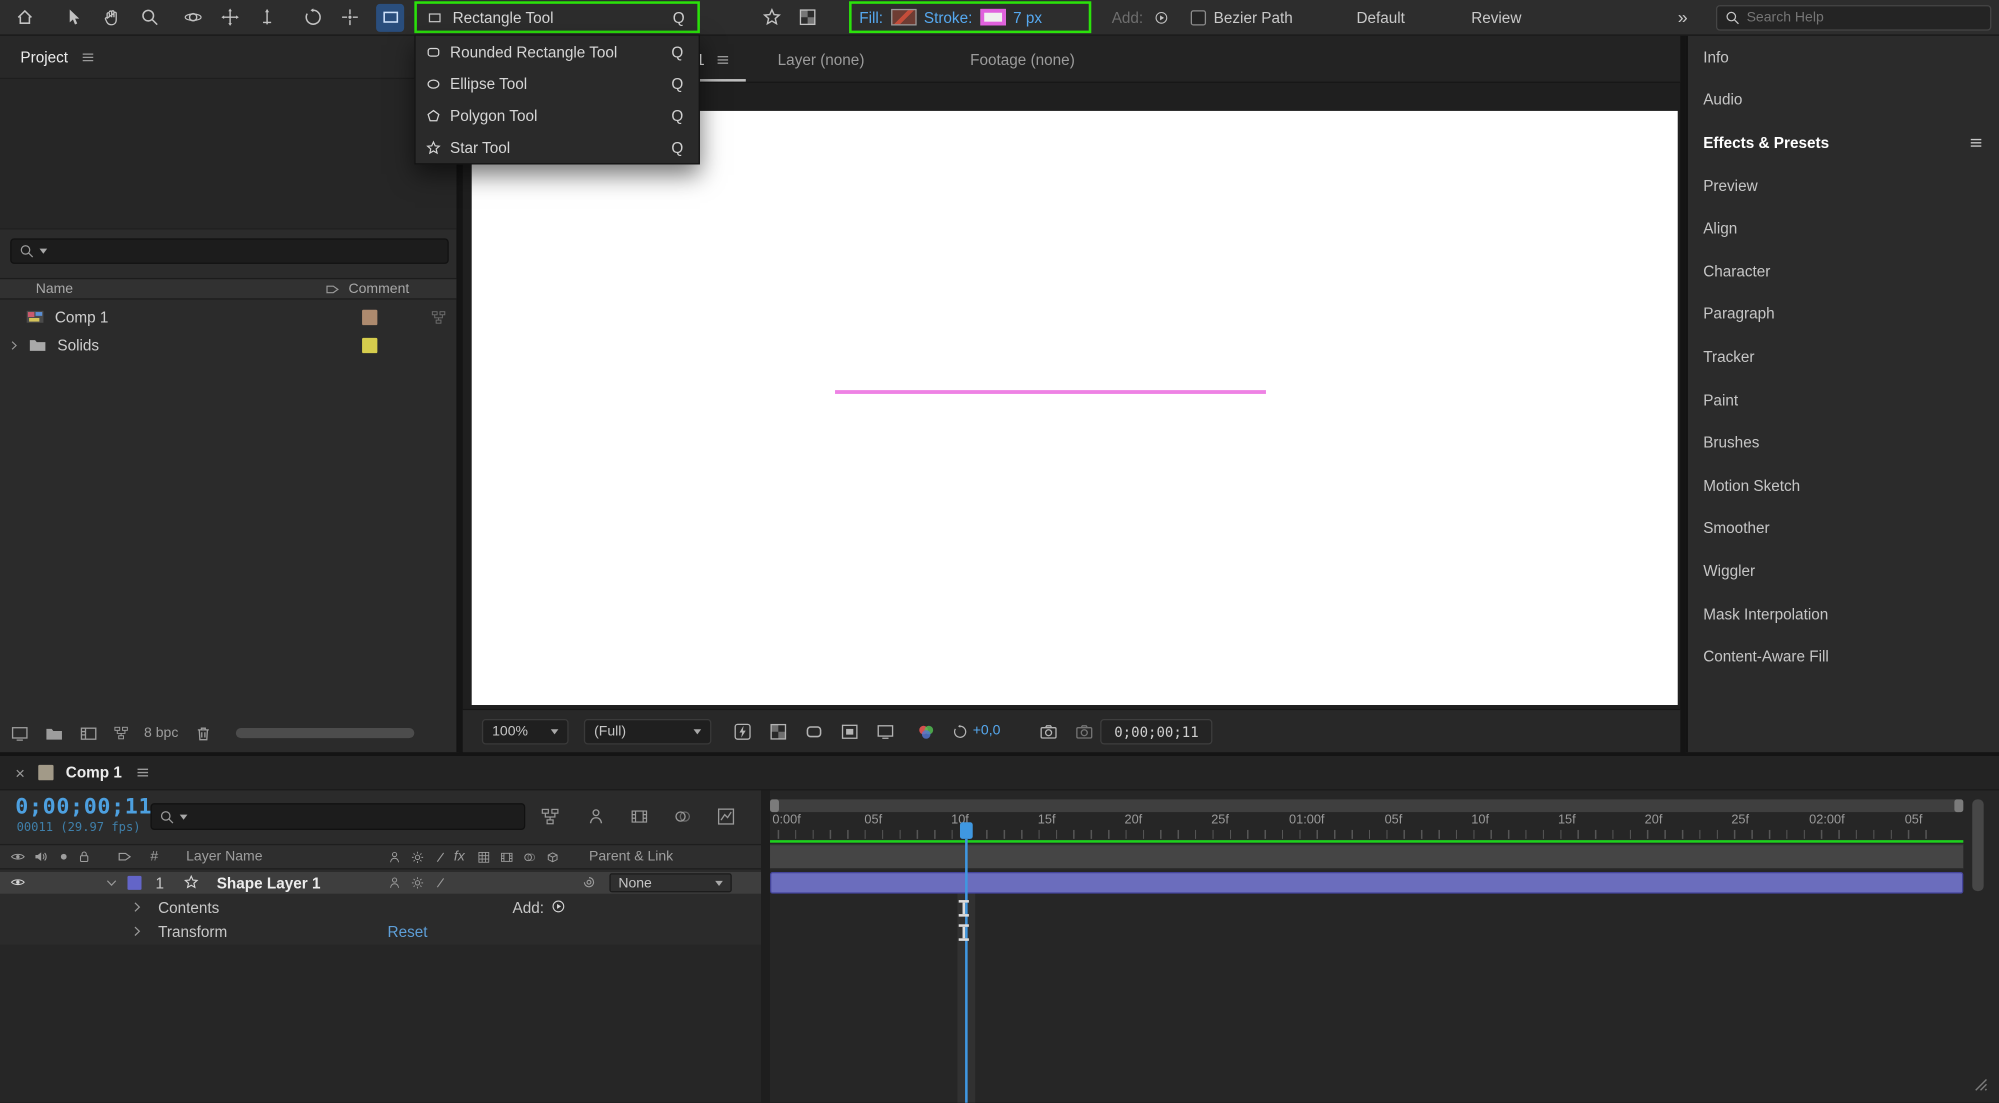 Image resolution: width=1999 pixels, height=1103 pixels. What do you see at coordinates (1022, 59) in the screenshot?
I see `tab-footage-viewer: Footage (none)` at bounding box center [1022, 59].